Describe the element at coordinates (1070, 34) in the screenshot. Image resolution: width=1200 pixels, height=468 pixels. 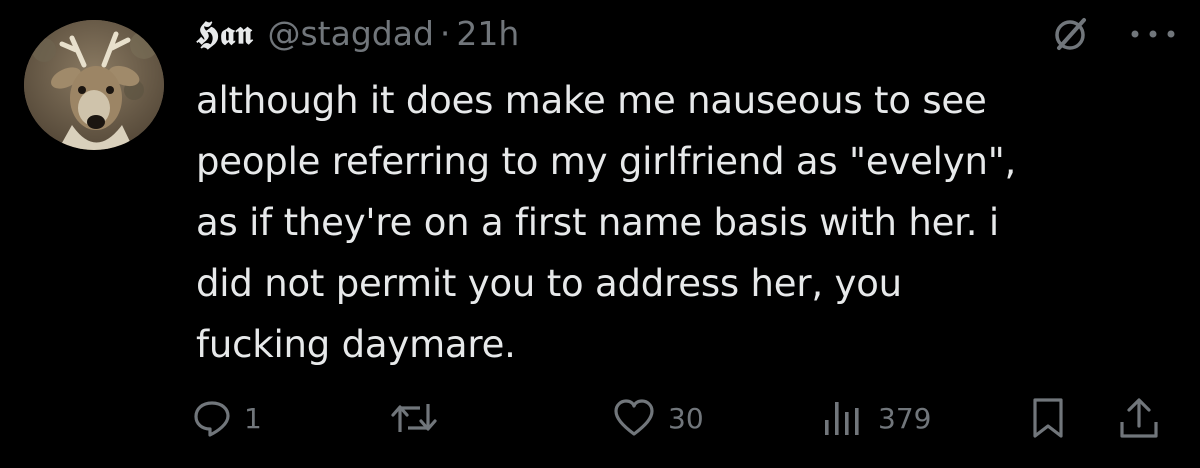
I see `grok-icon` at that location.